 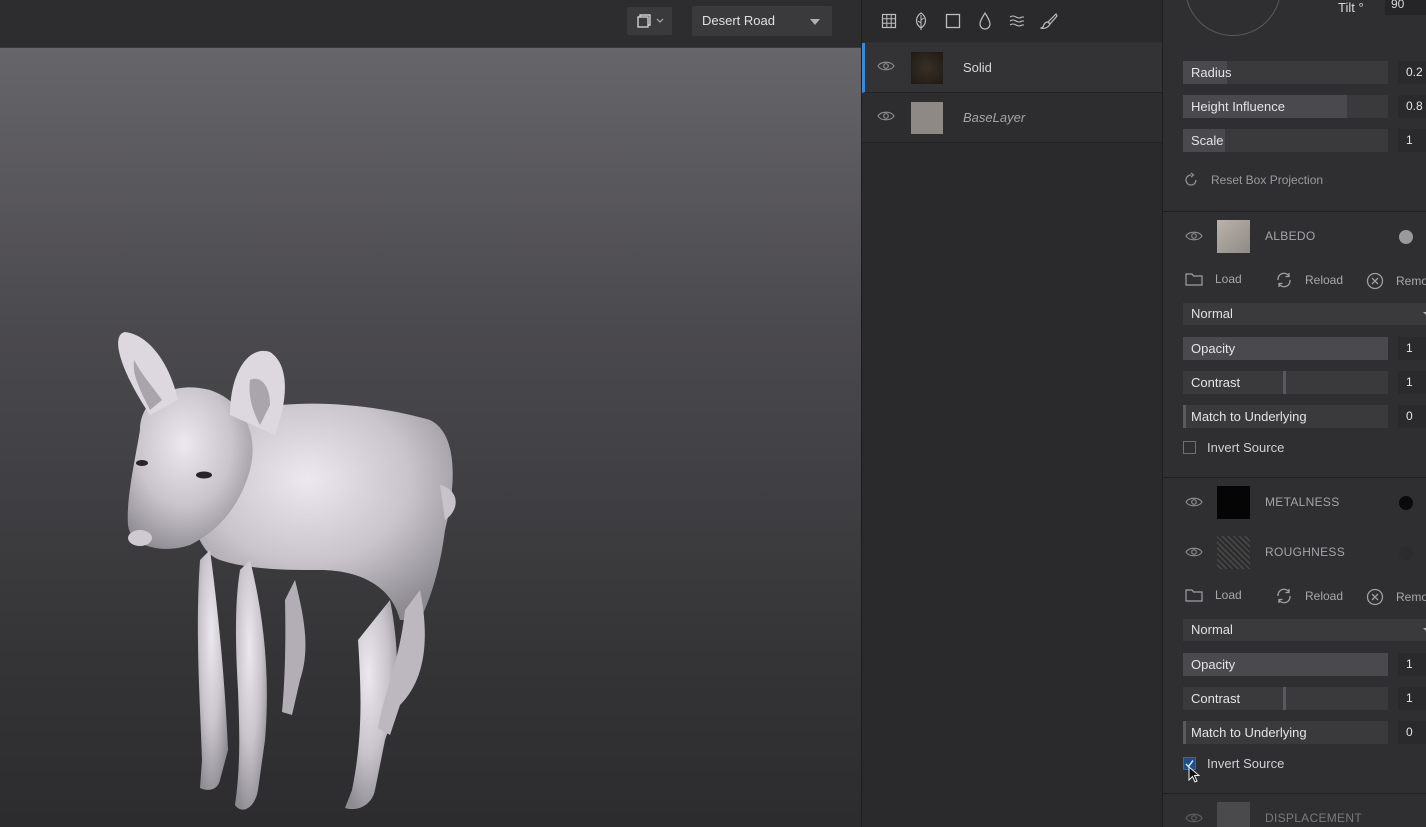 I want to click on paint-layer-button, so click(x=921, y=21).